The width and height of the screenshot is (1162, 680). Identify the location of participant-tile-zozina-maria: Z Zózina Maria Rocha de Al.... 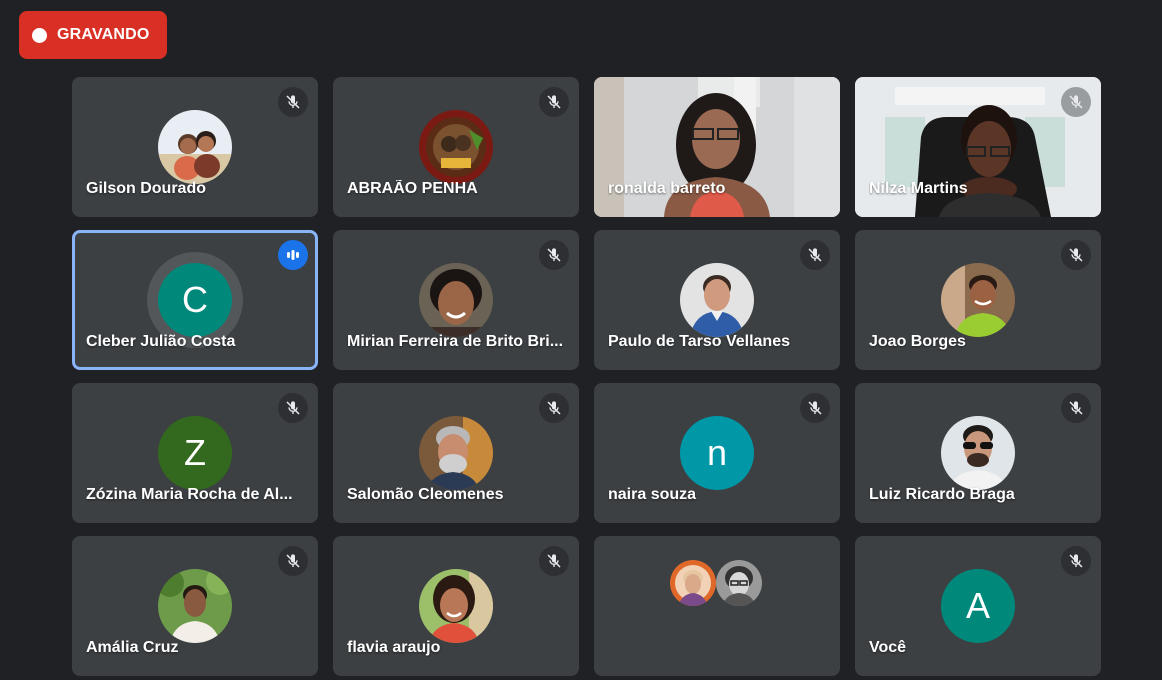
(195, 453).